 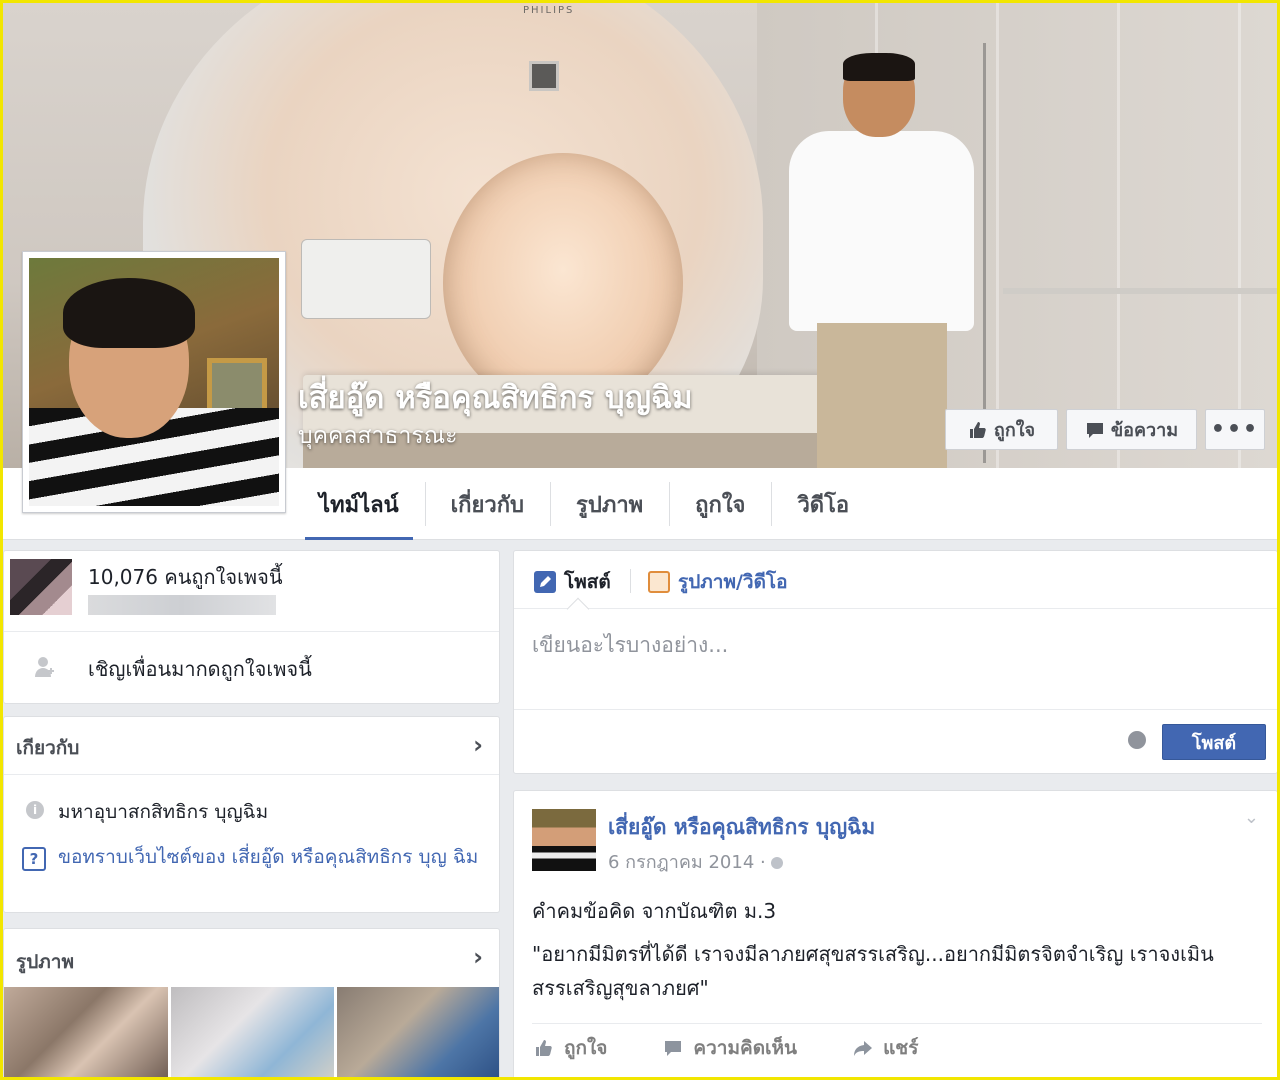 I want to click on blurred-friends-text, so click(x=182, y=605).